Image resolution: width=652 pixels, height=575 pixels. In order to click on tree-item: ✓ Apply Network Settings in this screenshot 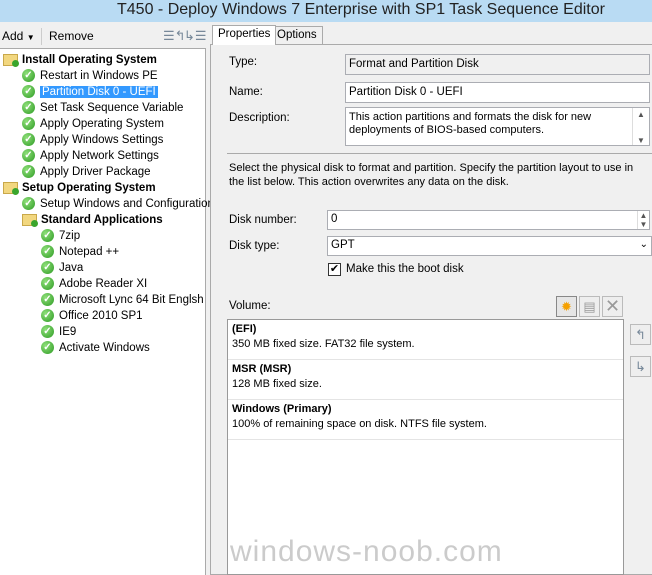, I will do `click(90, 156)`.